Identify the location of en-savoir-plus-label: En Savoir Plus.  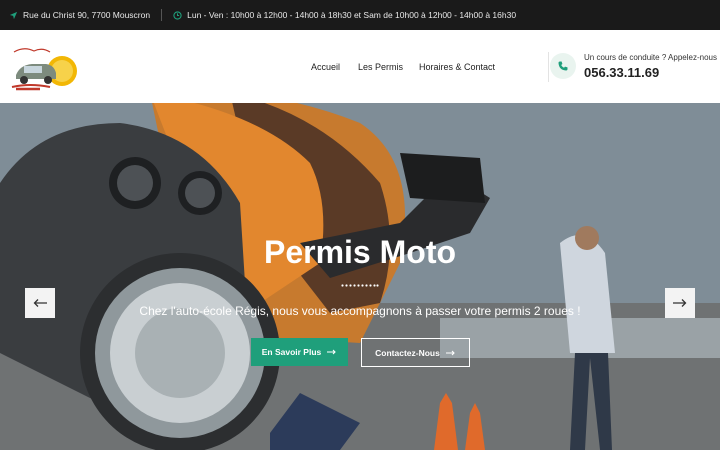
(291, 352).